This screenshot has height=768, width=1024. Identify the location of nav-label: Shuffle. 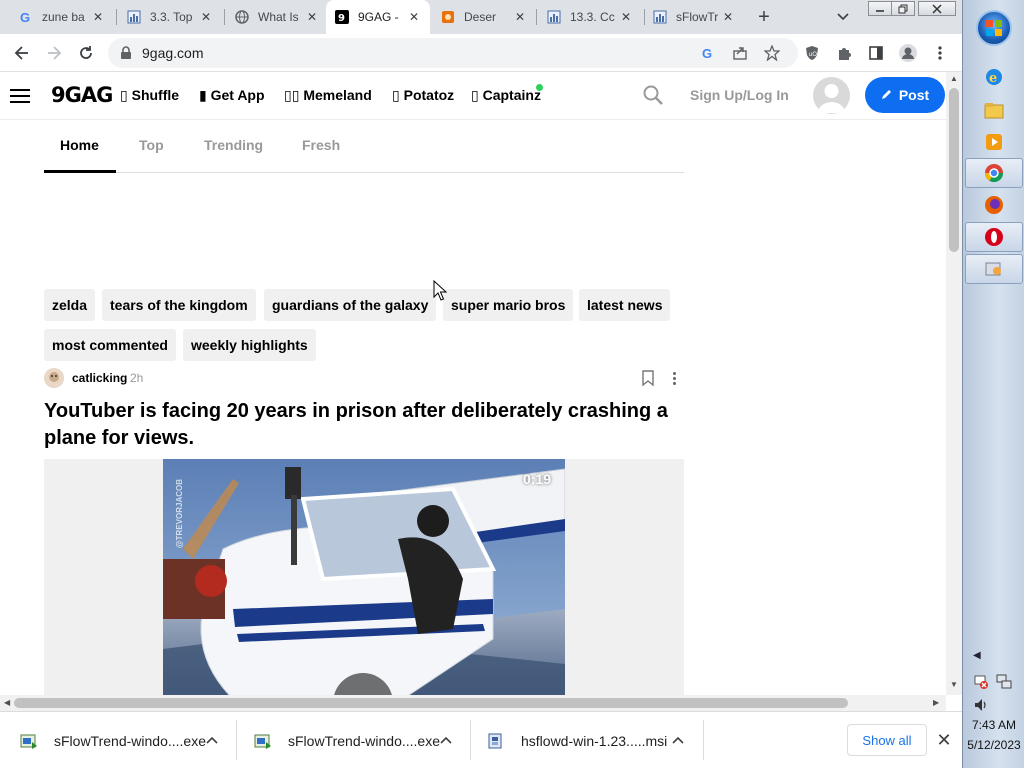
(155, 95).